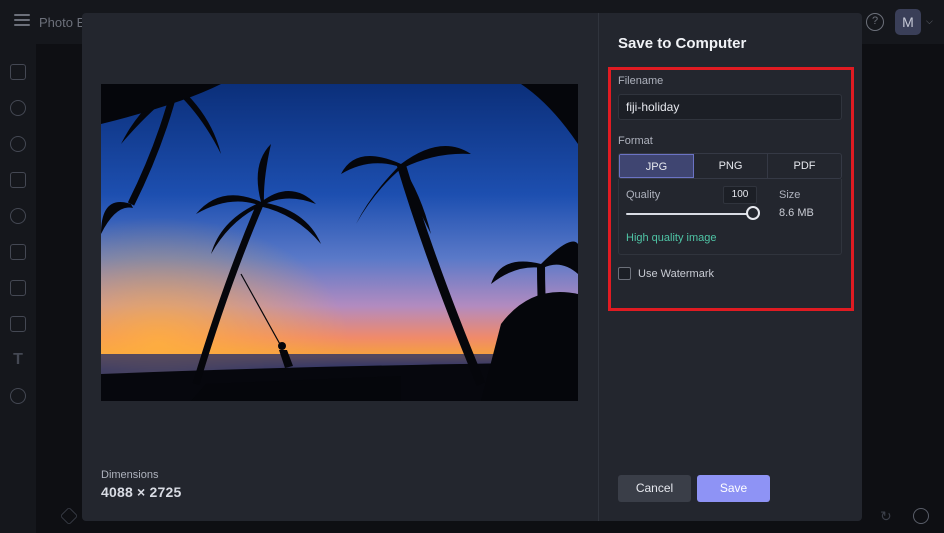 This screenshot has width=944, height=533. I want to click on layers-icon, so click(69, 516).